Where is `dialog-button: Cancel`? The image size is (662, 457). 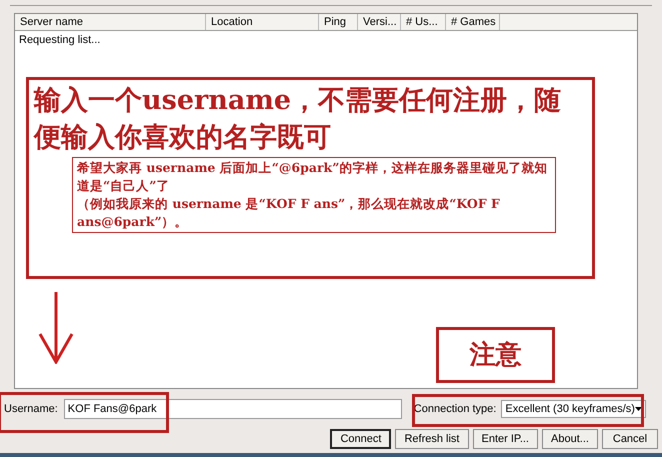 dialog-button: Cancel is located at coordinates (630, 439).